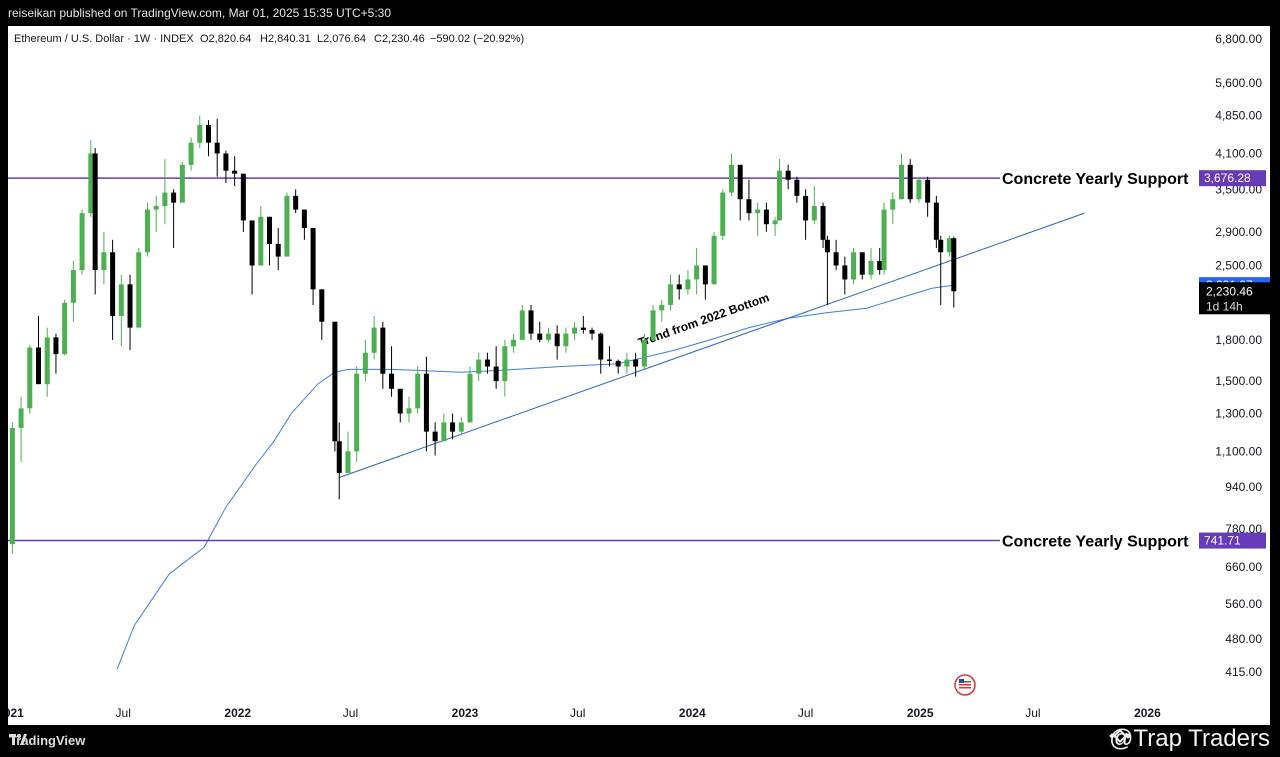 This screenshot has width=1280, height=757. Describe the element at coordinates (47, 740) in the screenshot. I see `tradingview-logo: TradingView` at that location.